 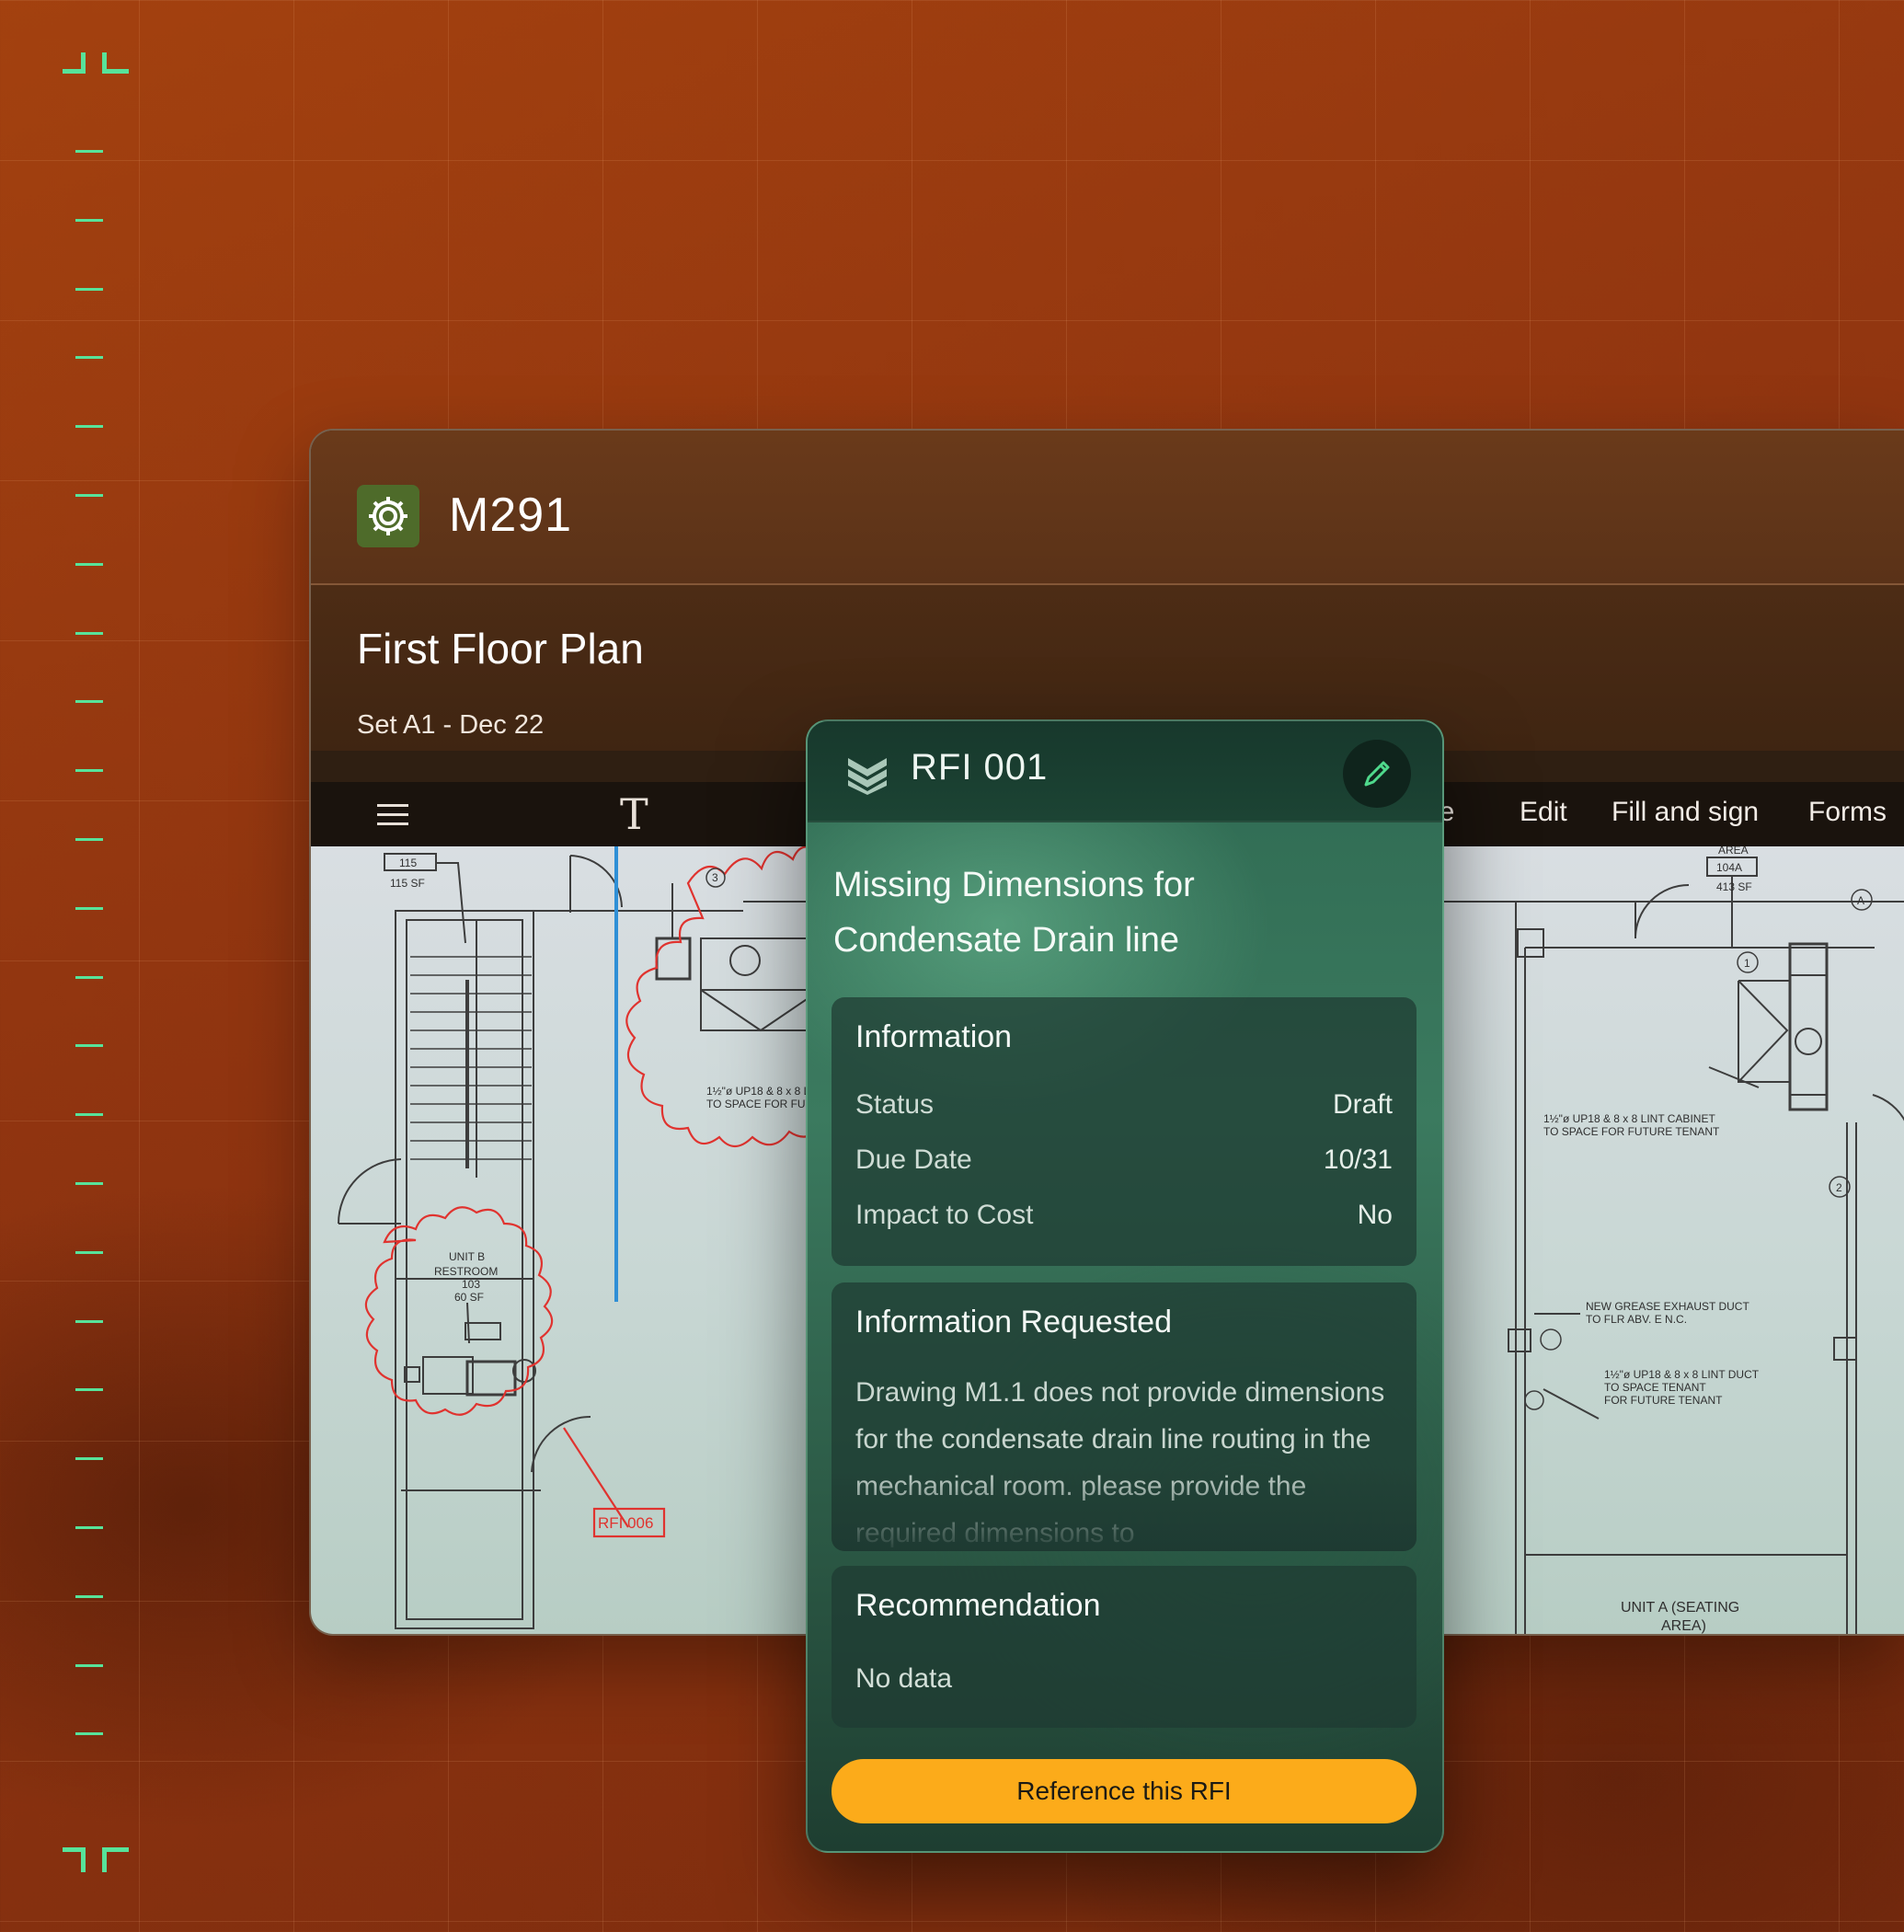 What do you see at coordinates (1655, 1387) in the screenshot?
I see `lint-duct-note-2: TO SPACE TENANT` at bounding box center [1655, 1387].